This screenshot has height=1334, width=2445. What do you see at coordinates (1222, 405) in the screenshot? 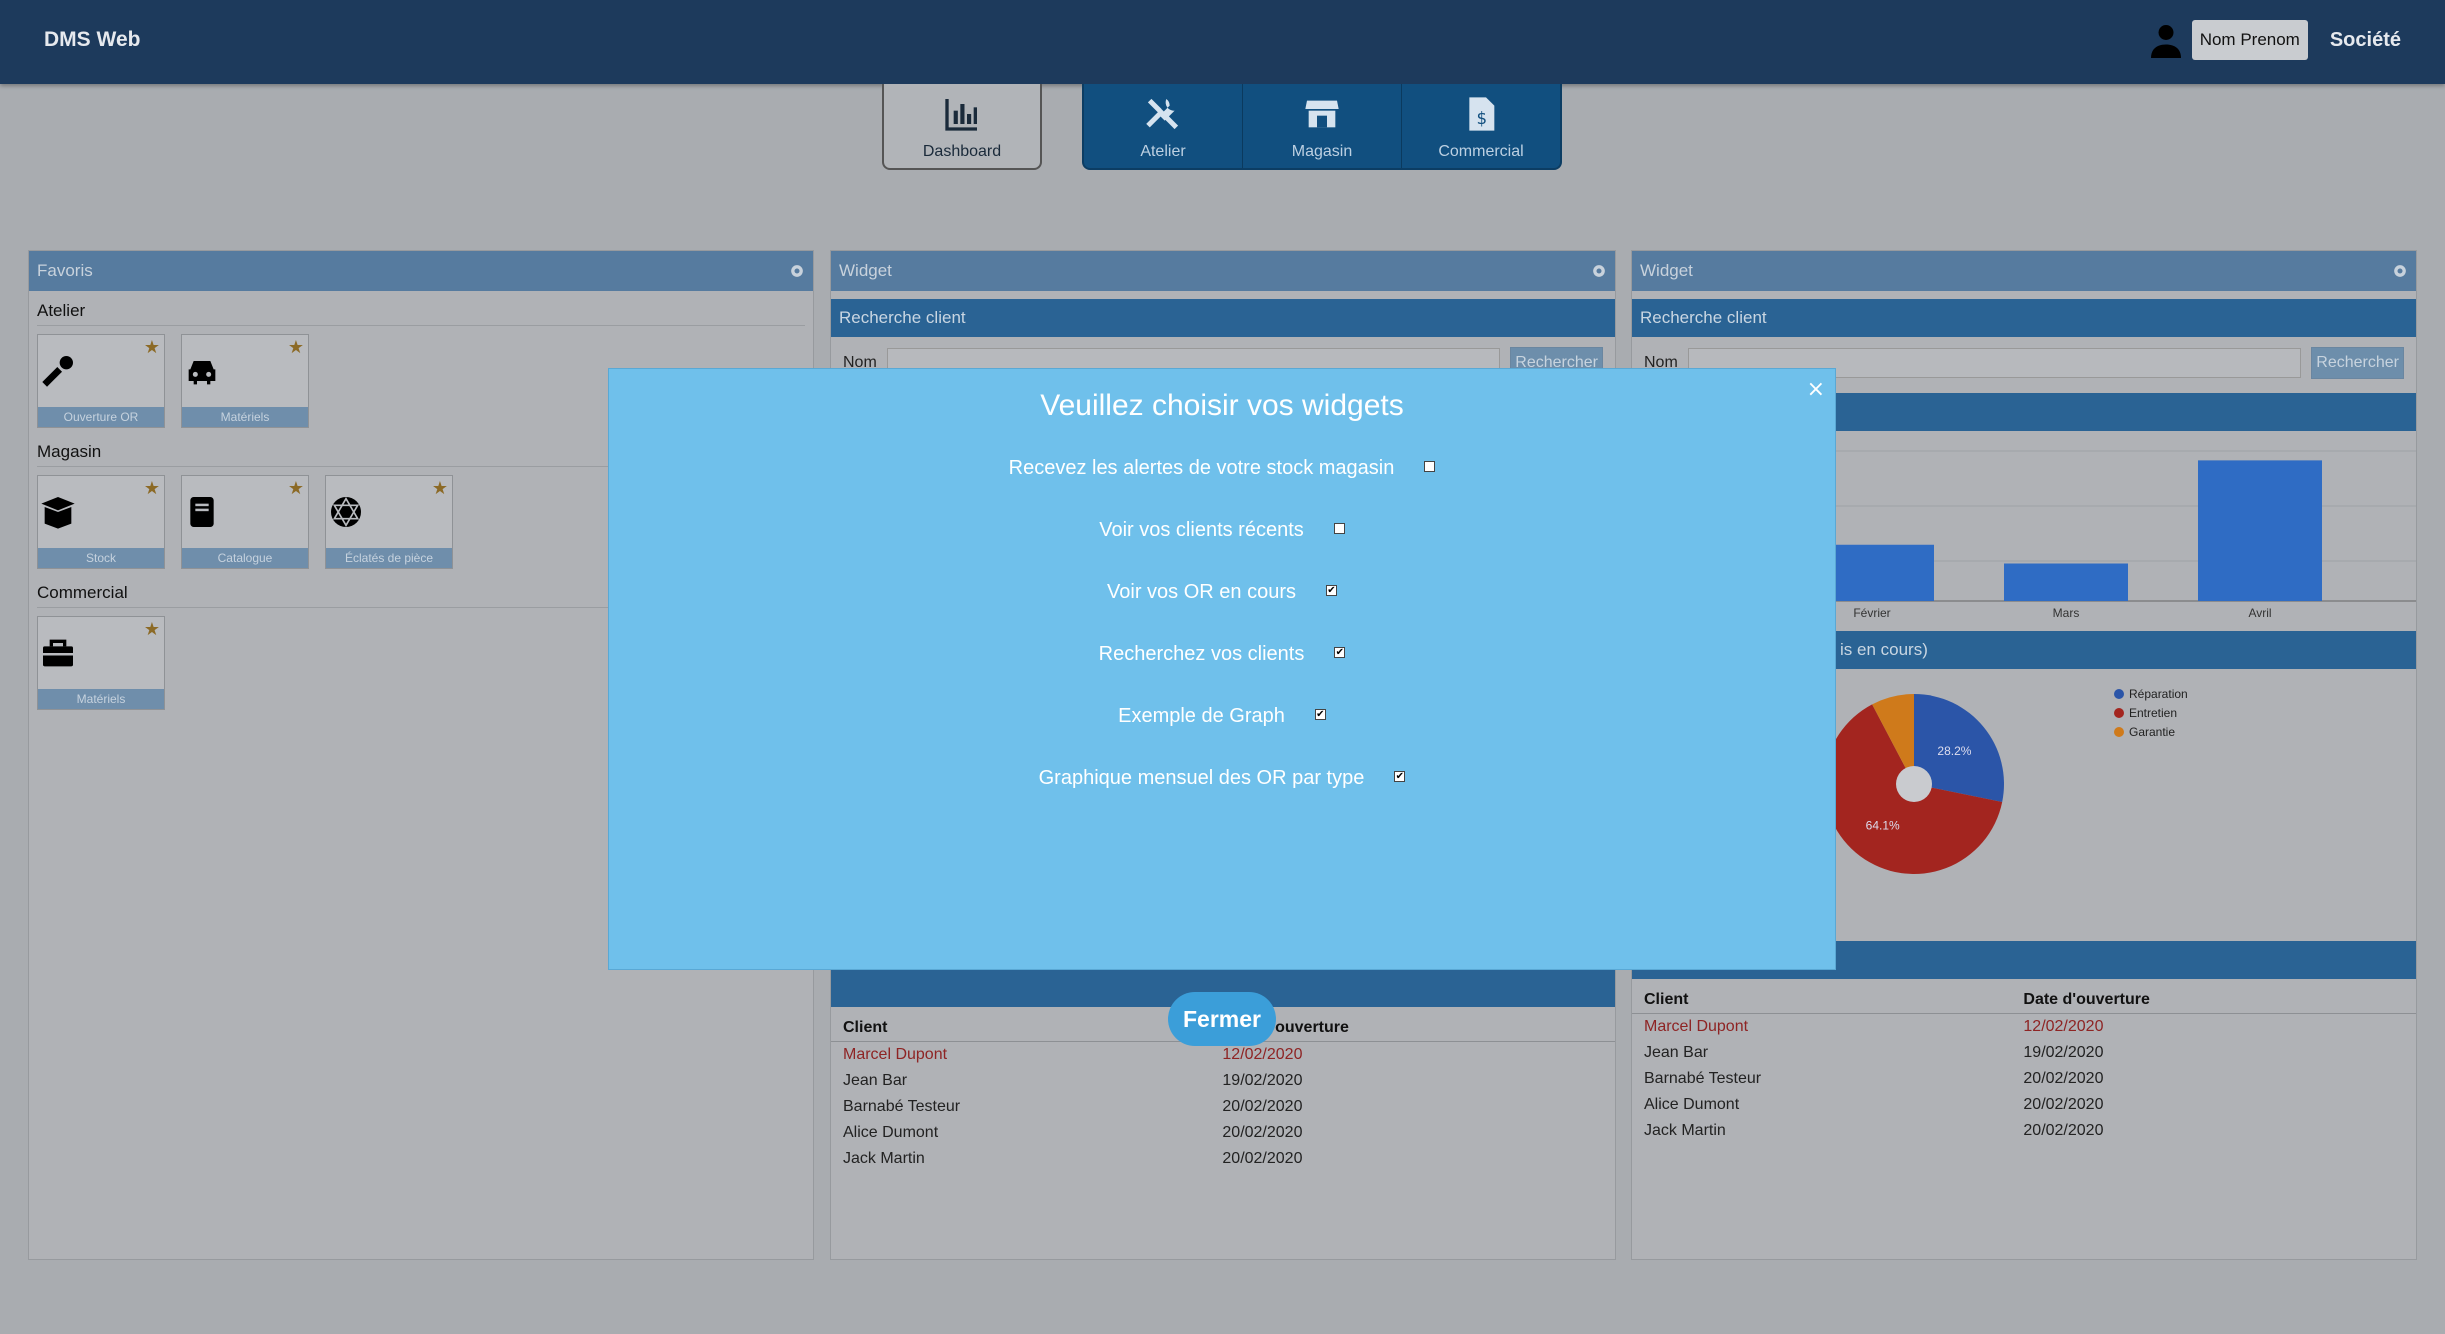
I see `modal-title: Veuillez choisir vos widgets` at bounding box center [1222, 405].